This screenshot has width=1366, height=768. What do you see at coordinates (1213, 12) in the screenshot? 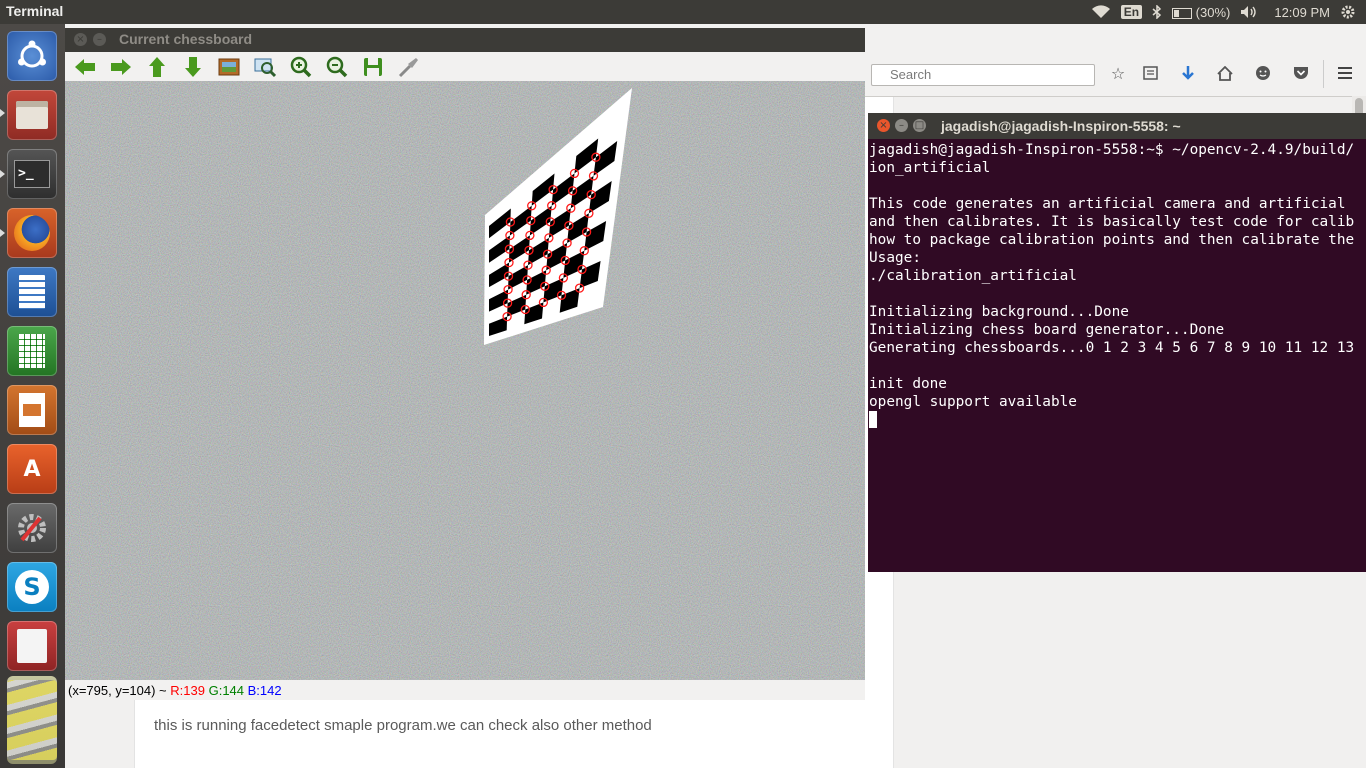
I see `battery-percent: (30%)` at bounding box center [1213, 12].